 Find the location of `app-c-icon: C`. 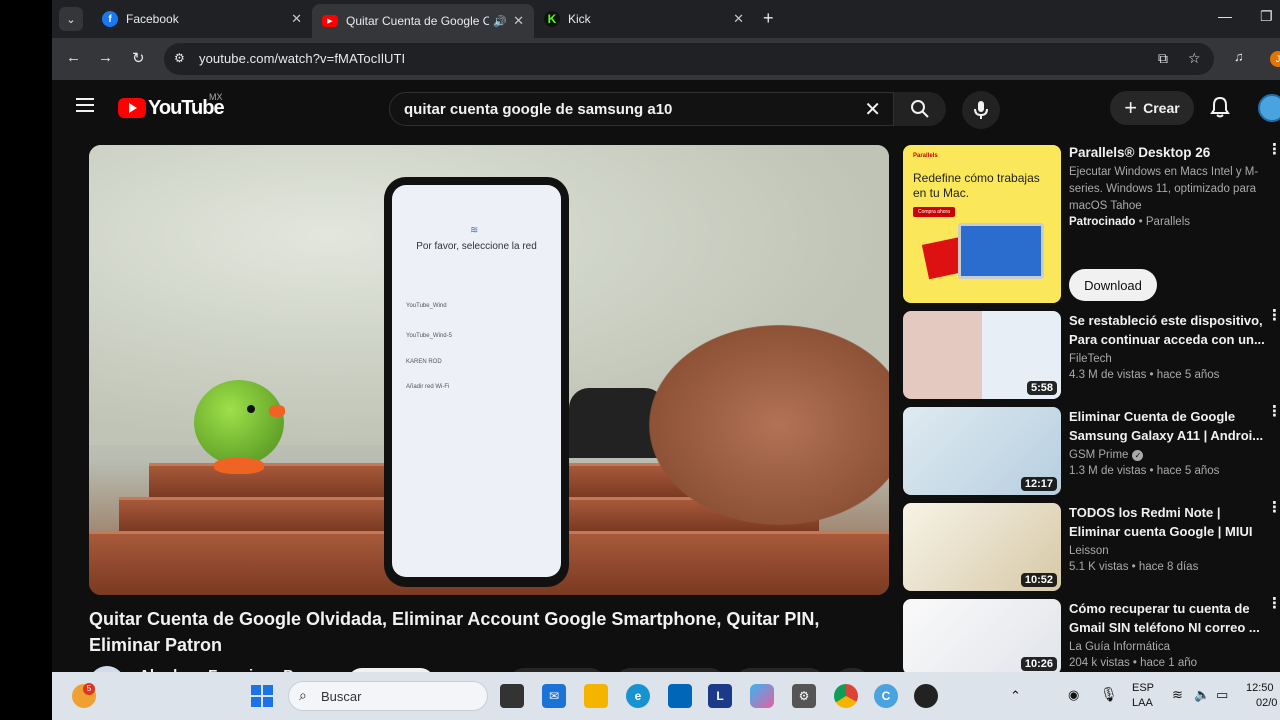

app-c-icon: C is located at coordinates (886, 696).